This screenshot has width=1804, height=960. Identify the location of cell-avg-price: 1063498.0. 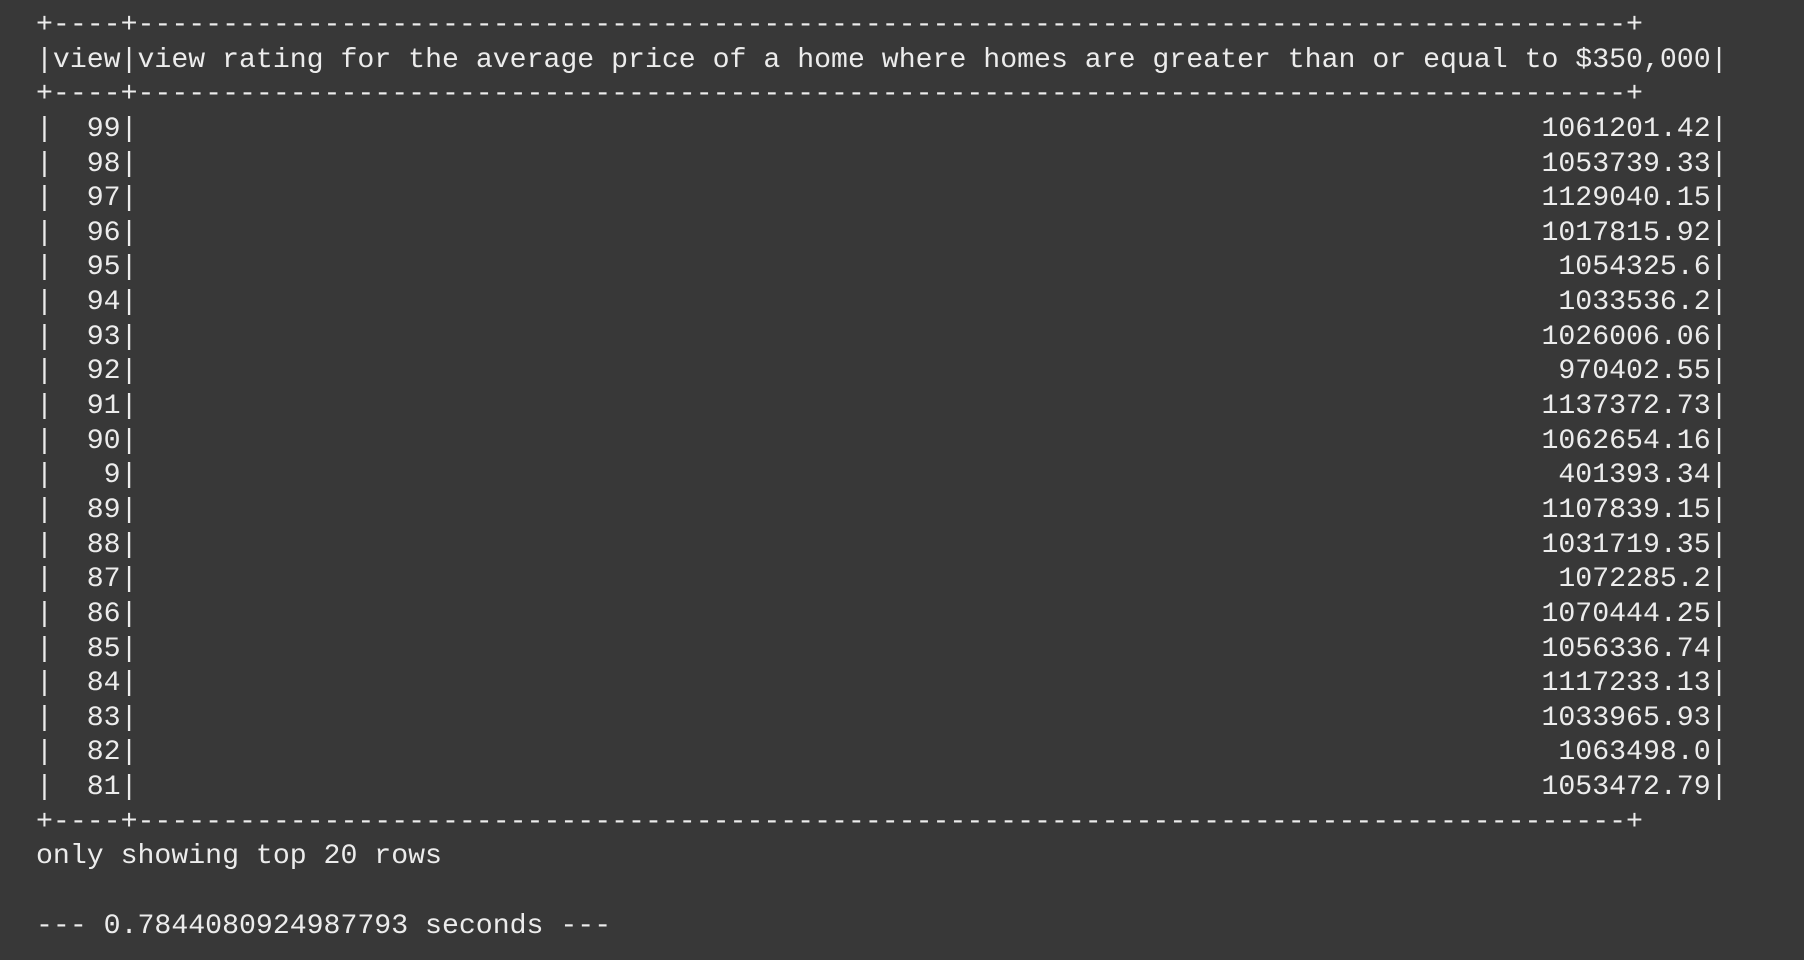
(924, 753).